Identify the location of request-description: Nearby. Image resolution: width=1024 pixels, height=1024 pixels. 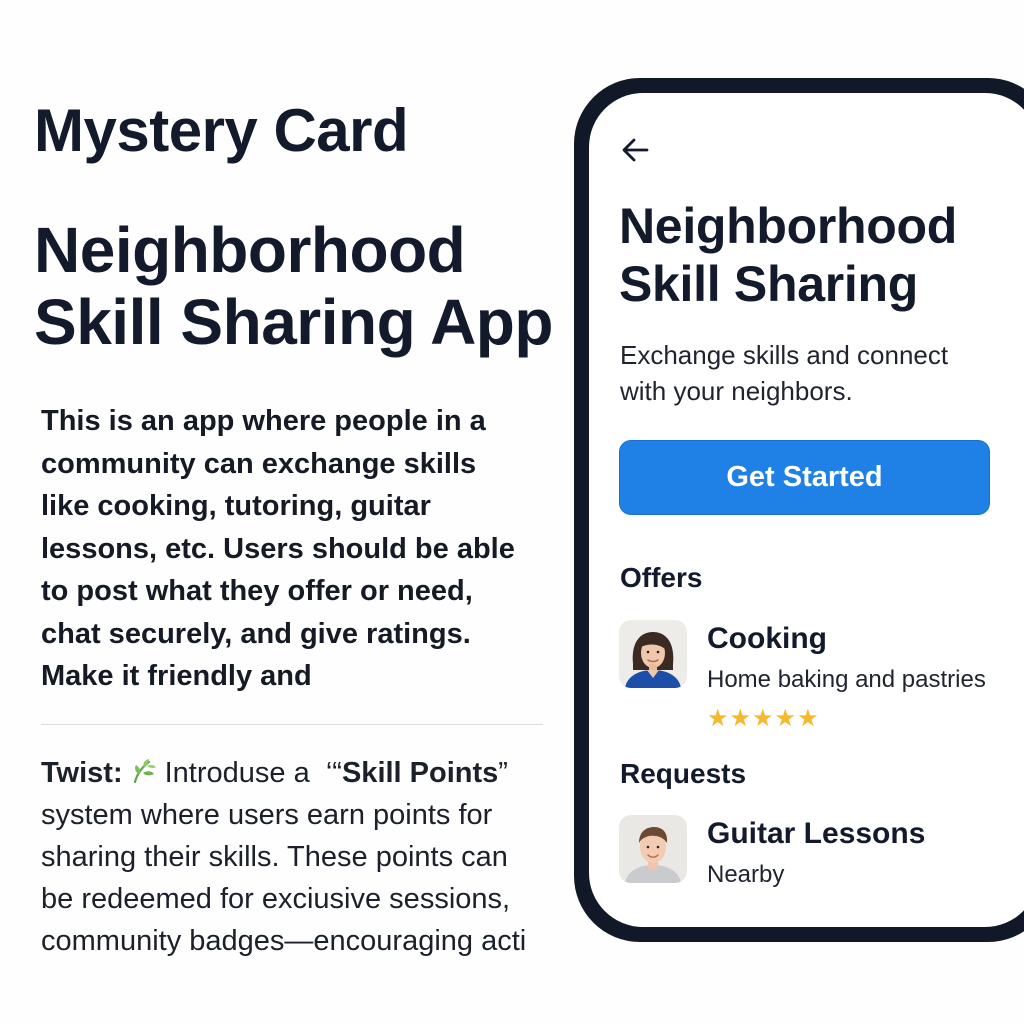
(746, 874).